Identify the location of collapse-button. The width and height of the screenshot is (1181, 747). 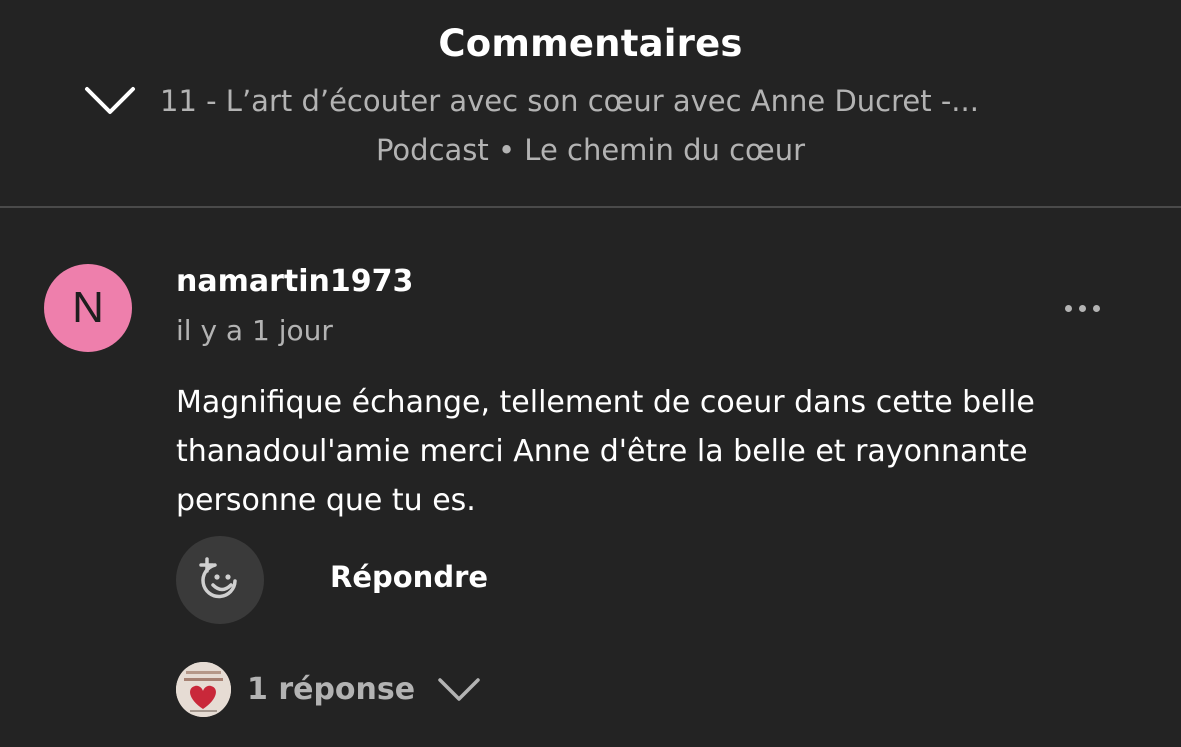
(110, 100).